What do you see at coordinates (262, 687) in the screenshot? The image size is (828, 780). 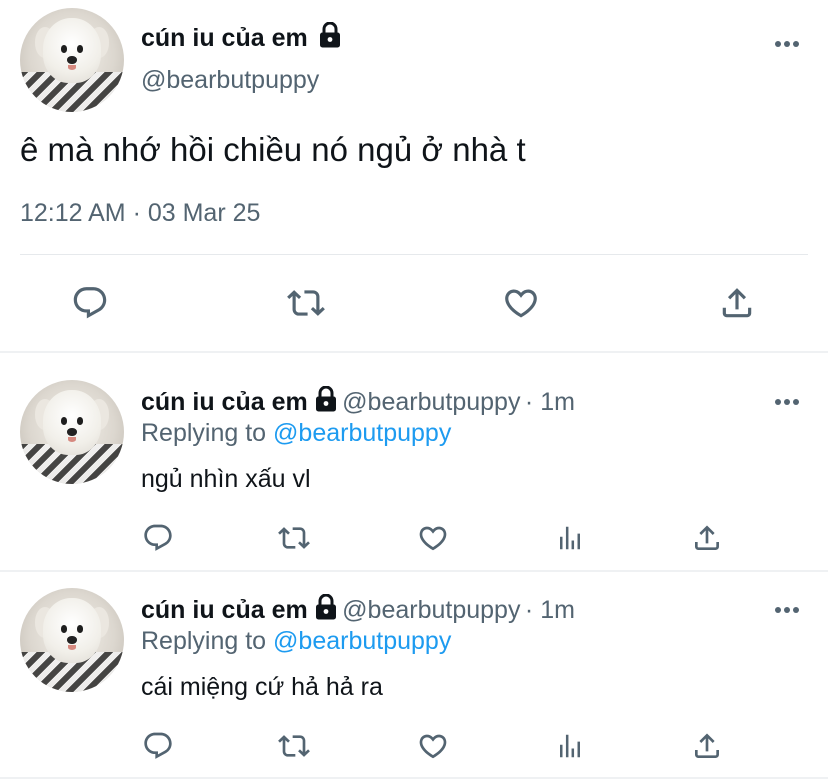 I see `tweet-text: cái miệng cứ hả hả ra` at bounding box center [262, 687].